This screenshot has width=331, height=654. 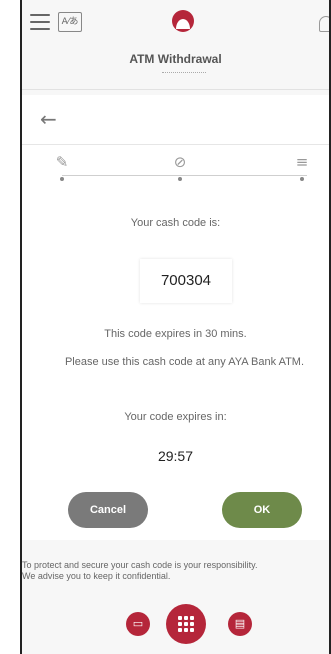 I want to click on cash-code-value: 700304, so click(x=186, y=281).